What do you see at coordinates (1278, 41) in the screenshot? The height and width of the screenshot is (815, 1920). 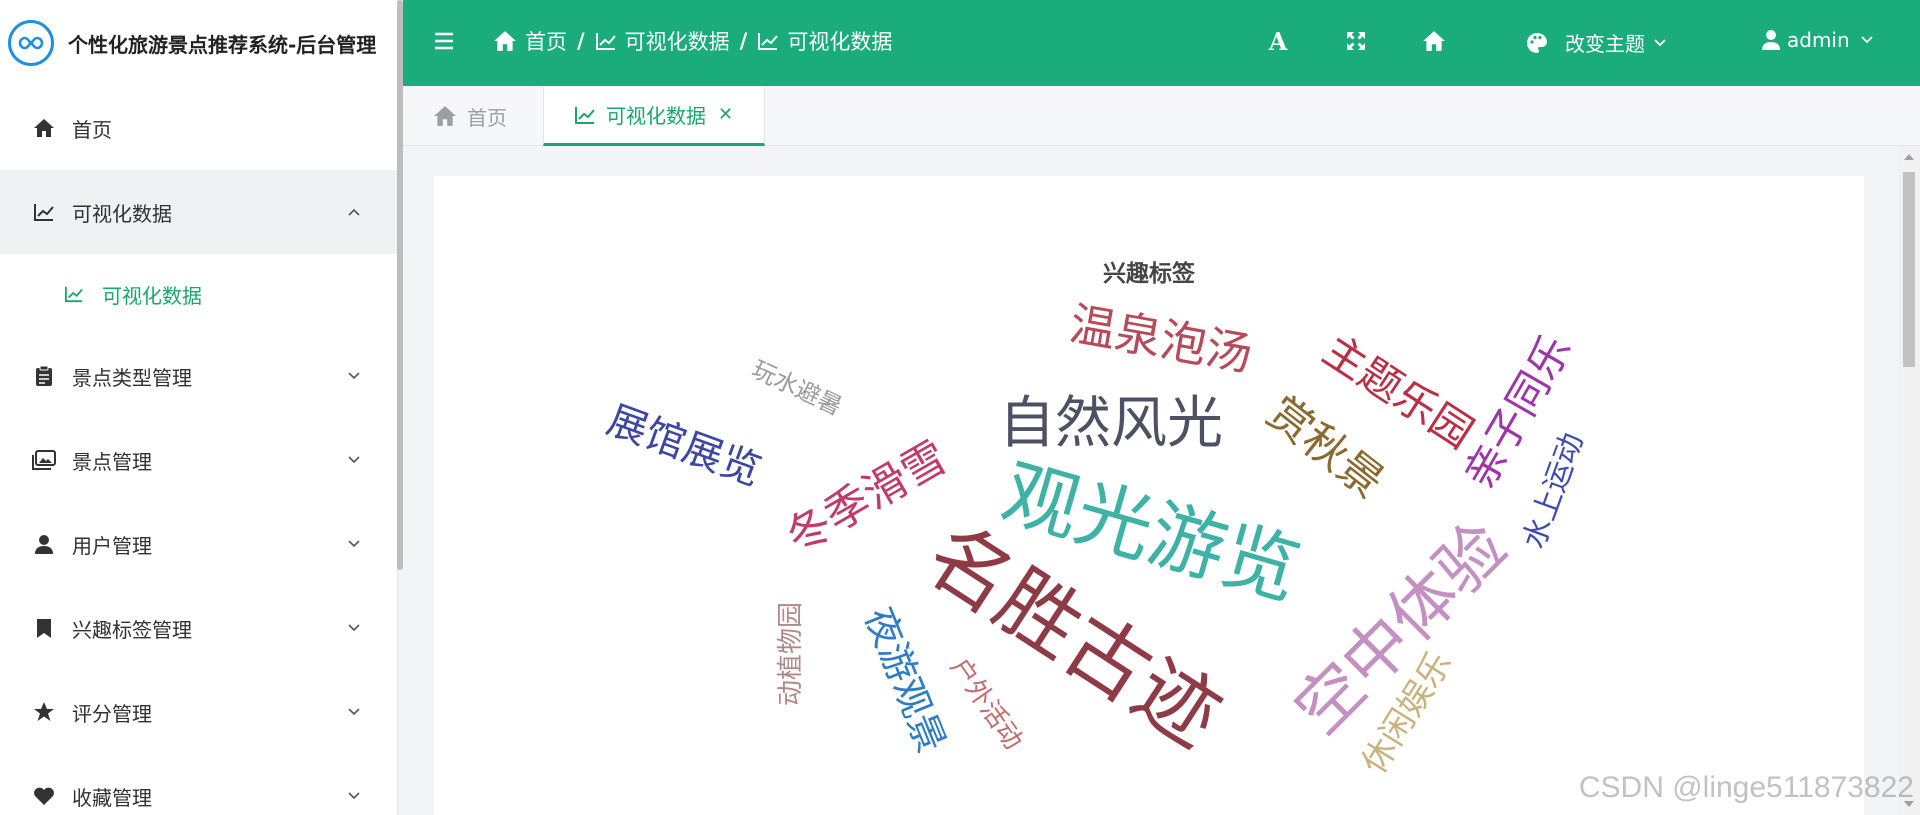 I see `font-size-icon: A` at bounding box center [1278, 41].